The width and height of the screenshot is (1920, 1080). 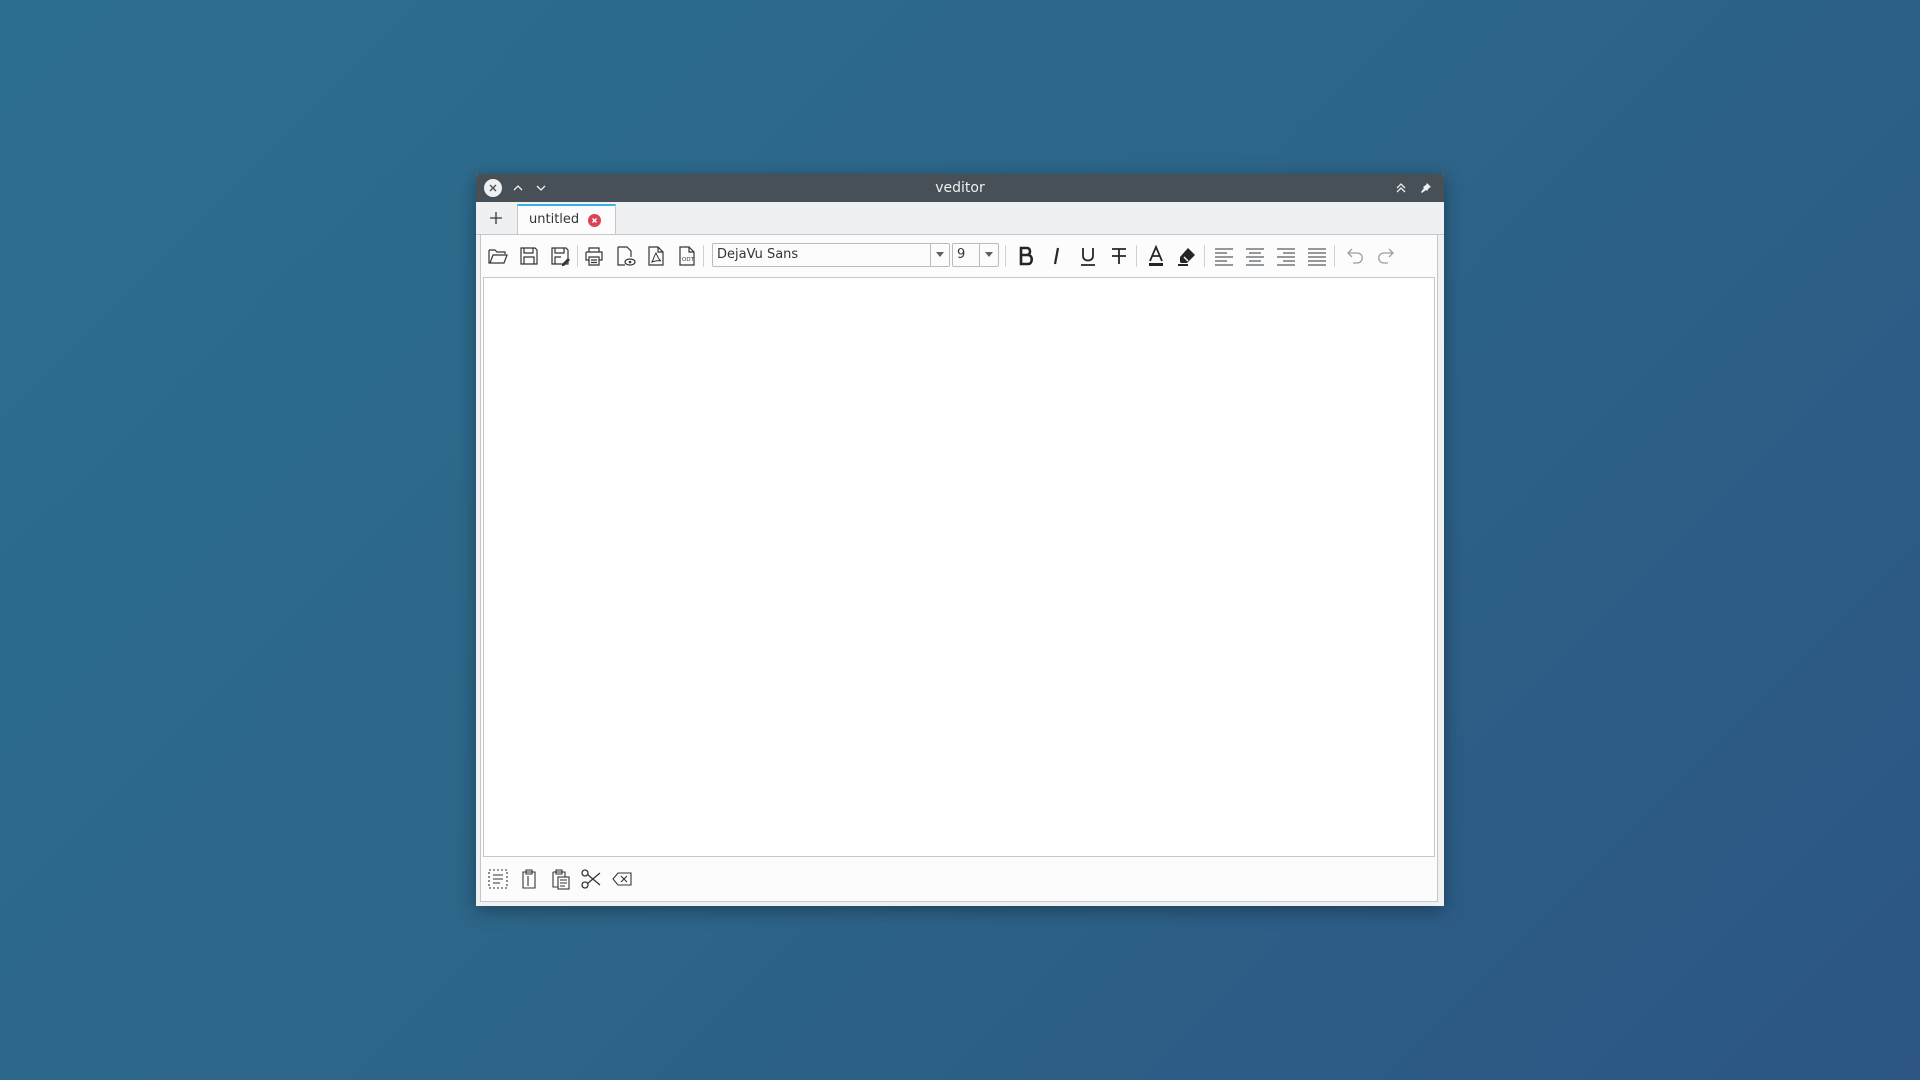 I want to click on highlight-icon, so click(x=1186, y=257).